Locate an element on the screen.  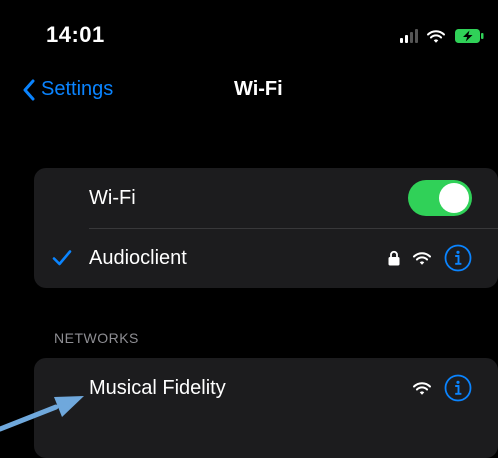
status-time: 14:01 is located at coordinates (75, 34).